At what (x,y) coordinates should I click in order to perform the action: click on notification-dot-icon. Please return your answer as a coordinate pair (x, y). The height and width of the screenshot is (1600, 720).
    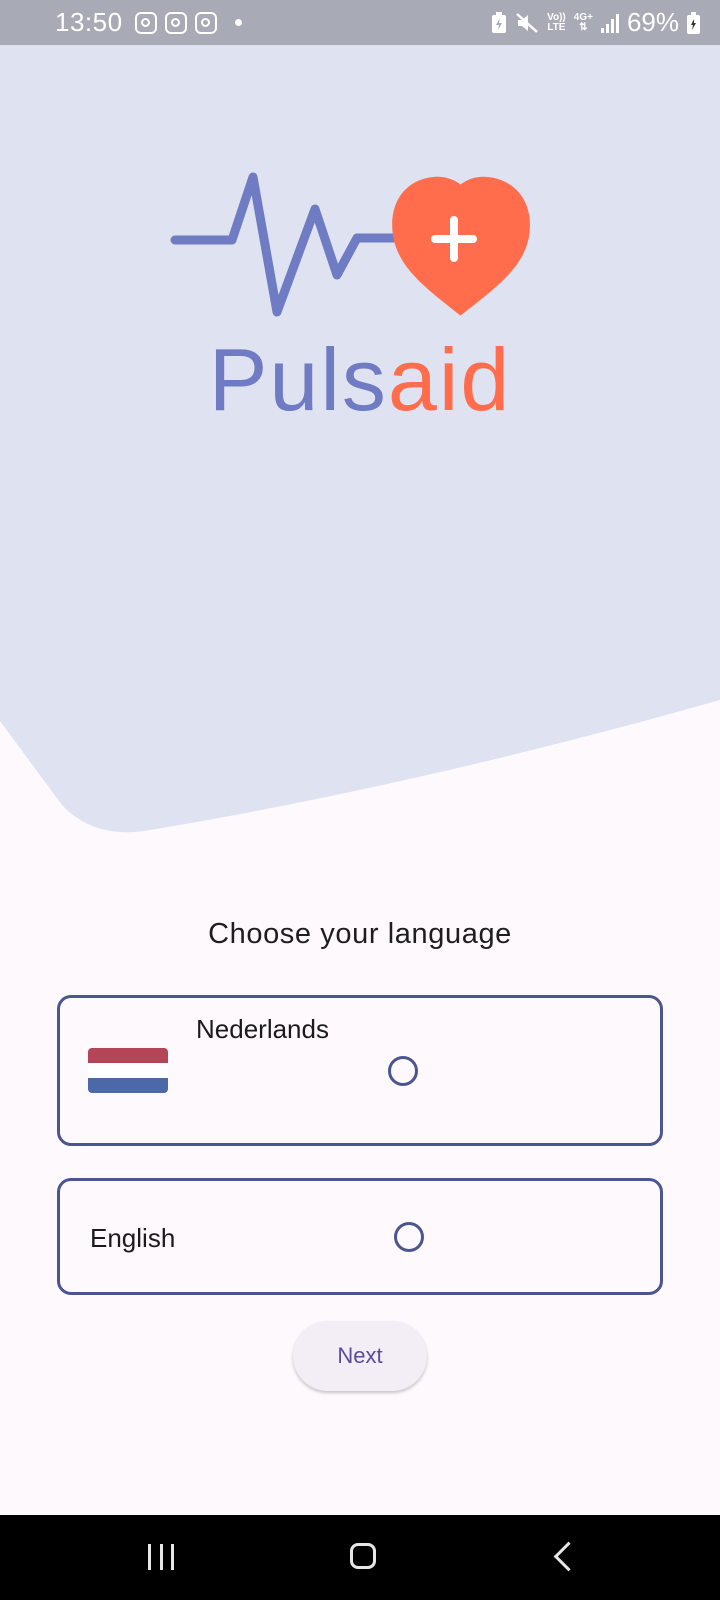
    Looking at the image, I should click on (238, 22).